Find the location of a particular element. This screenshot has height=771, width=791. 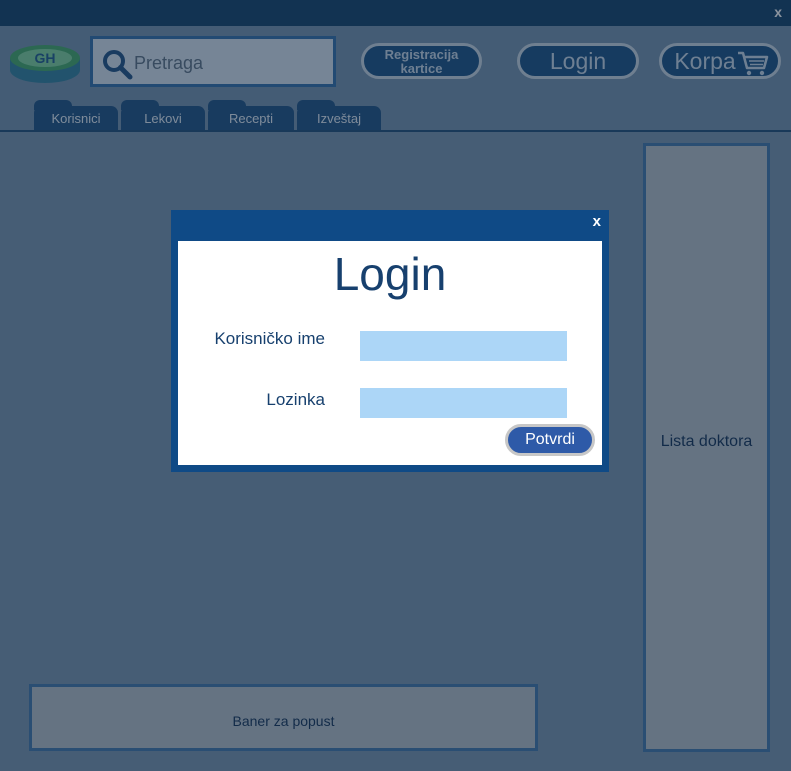

username-label: Korisničko ime is located at coordinates (269, 338).